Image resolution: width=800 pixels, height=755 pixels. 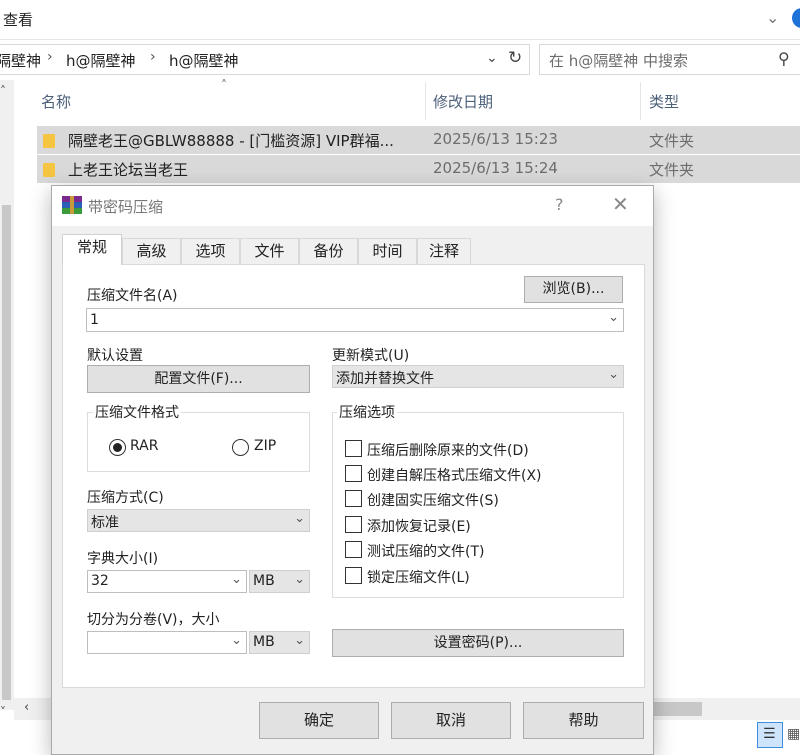 I want to click on option-solid-label: 创建固实压缩文件(S), so click(x=433, y=500).